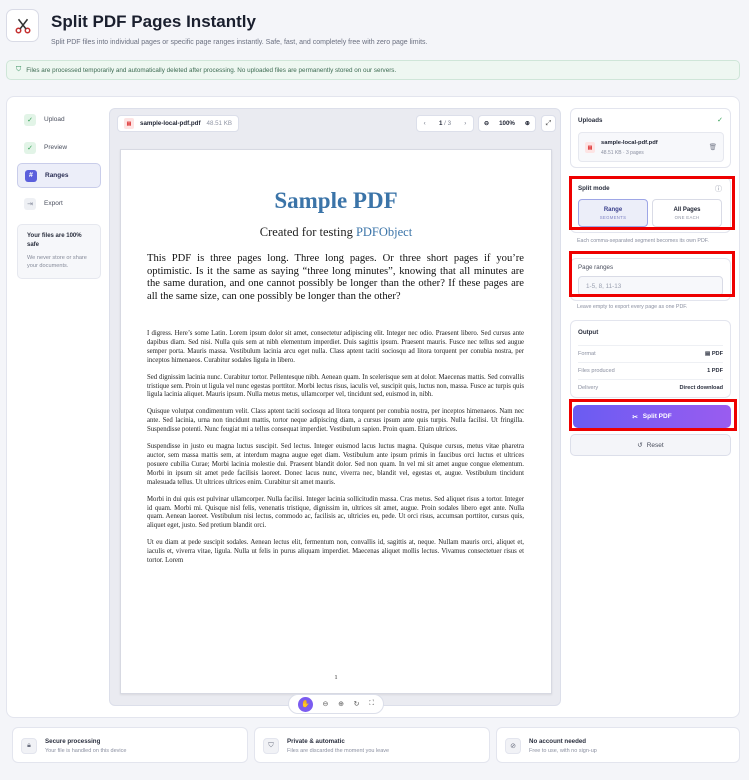  Describe the element at coordinates (650, 286) in the screenshot. I see `page-ranges-input` at that location.